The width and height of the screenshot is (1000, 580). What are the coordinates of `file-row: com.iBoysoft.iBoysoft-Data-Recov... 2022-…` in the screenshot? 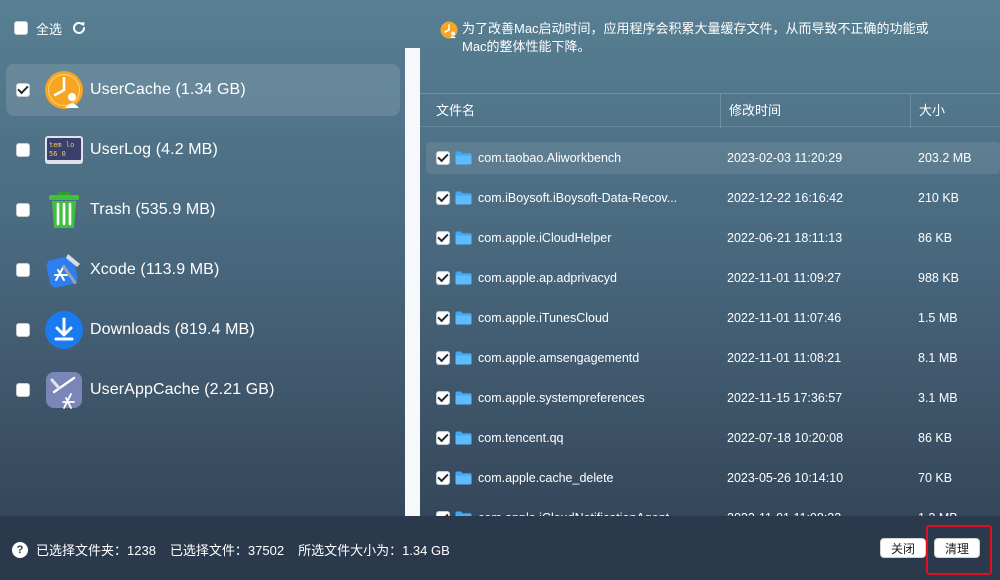 It's located at (713, 198).